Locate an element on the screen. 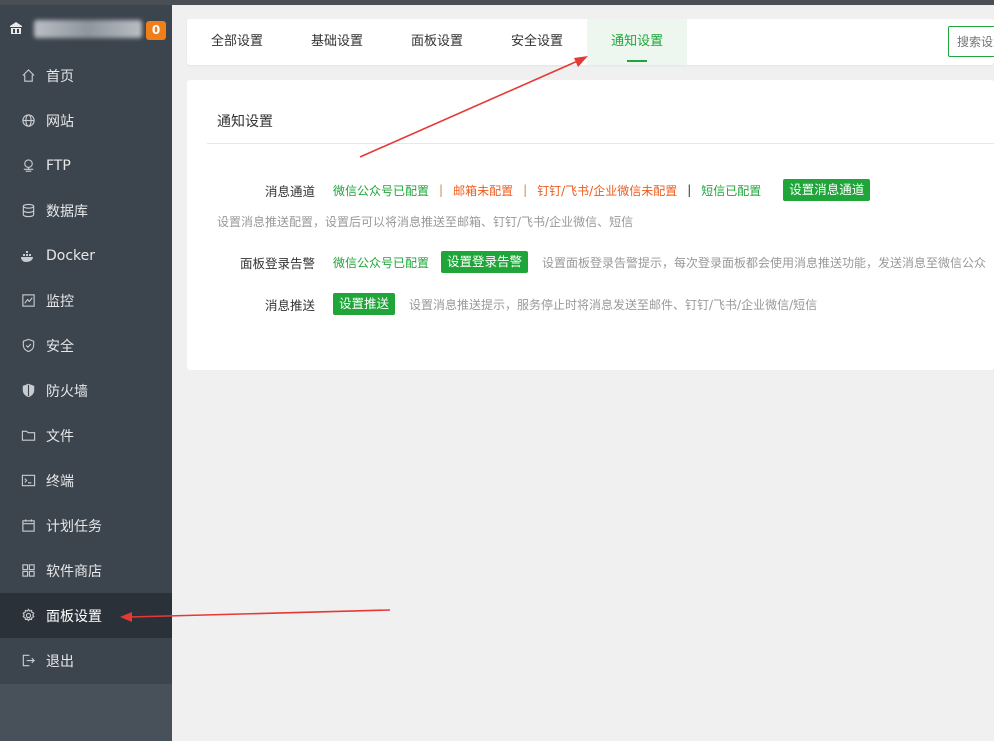 This screenshot has height=741, width=994. calendar-icon is located at coordinates (28, 526).